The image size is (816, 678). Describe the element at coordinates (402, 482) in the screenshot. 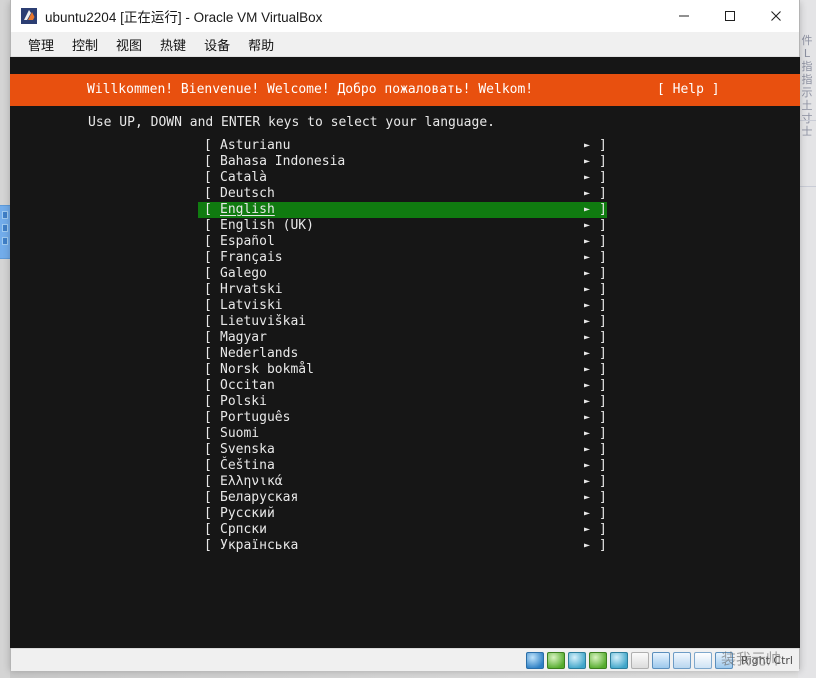

I see `language-option: [Ελληνικά ►]` at that location.